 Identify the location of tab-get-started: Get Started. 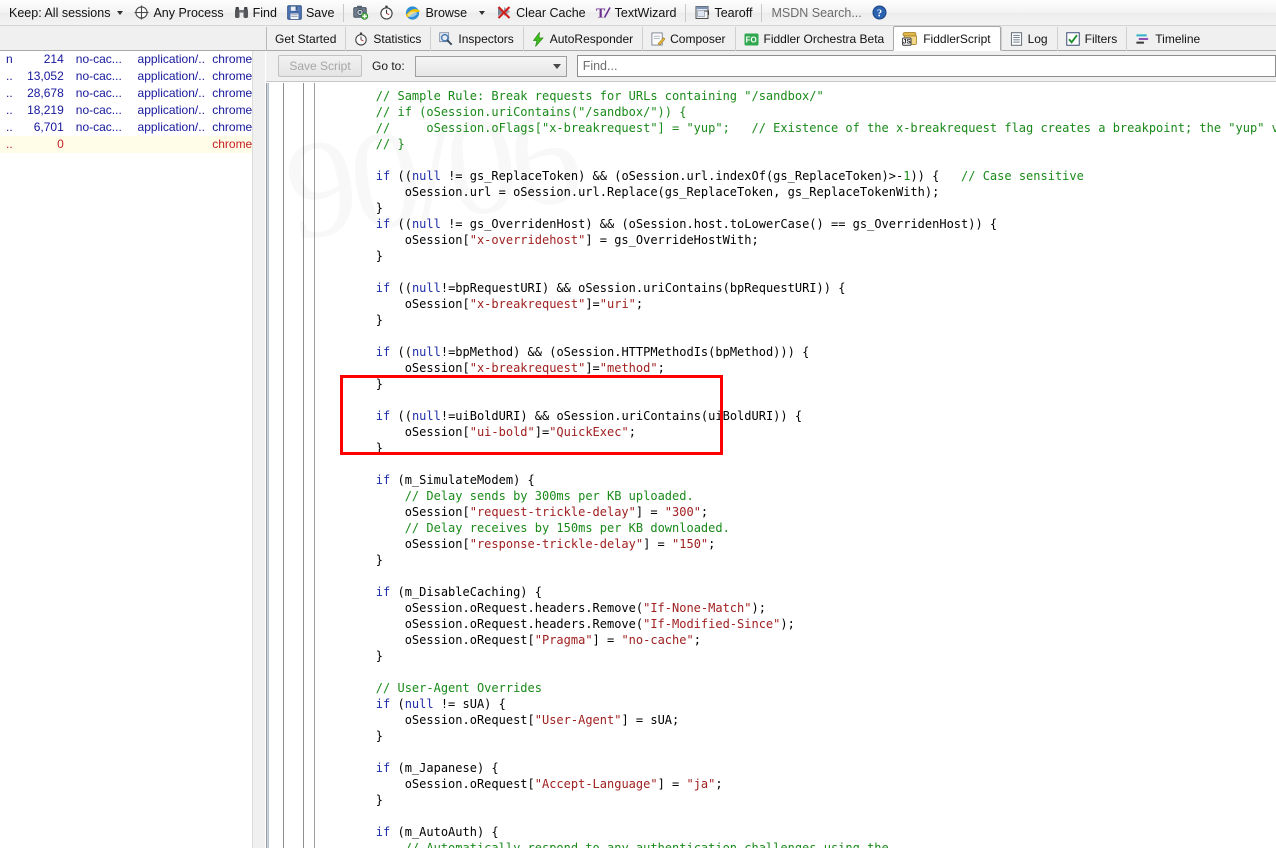
(305, 39).